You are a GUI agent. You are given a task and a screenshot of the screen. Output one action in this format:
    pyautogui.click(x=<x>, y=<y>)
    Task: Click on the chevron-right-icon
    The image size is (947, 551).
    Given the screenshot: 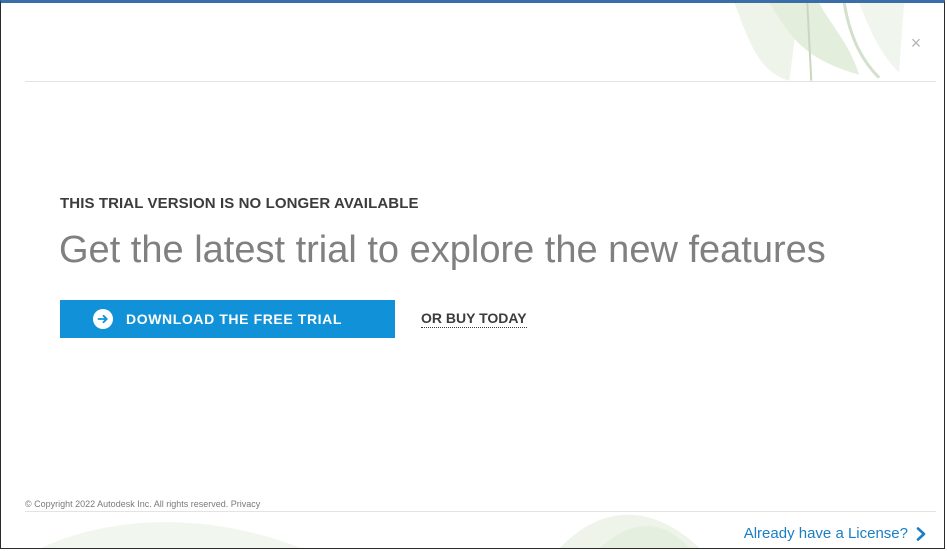 What is the action you would take?
    pyautogui.click(x=921, y=533)
    